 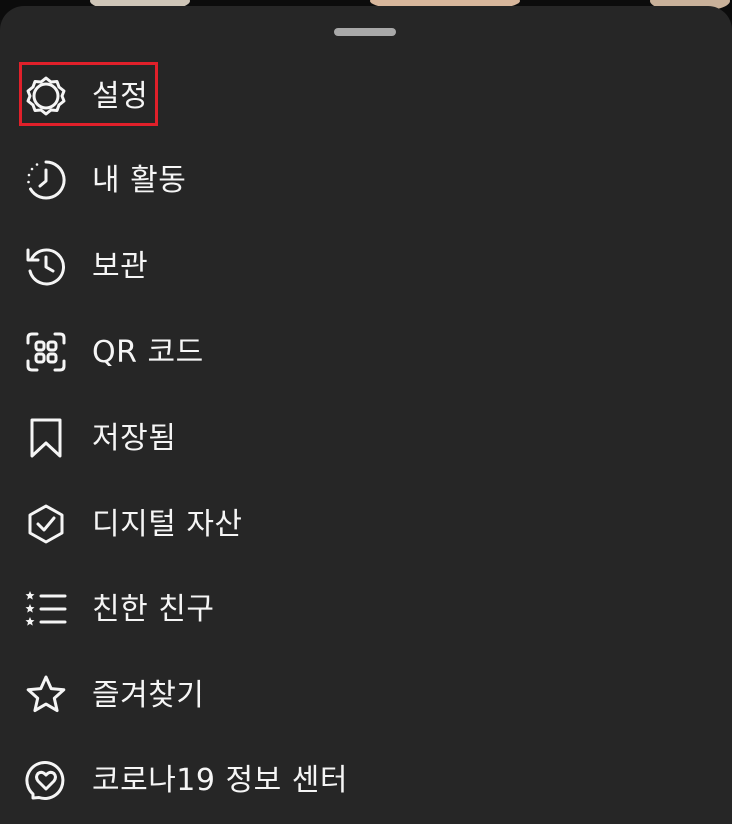 I want to click on menu-item-label: QR 코드, so click(x=148, y=352).